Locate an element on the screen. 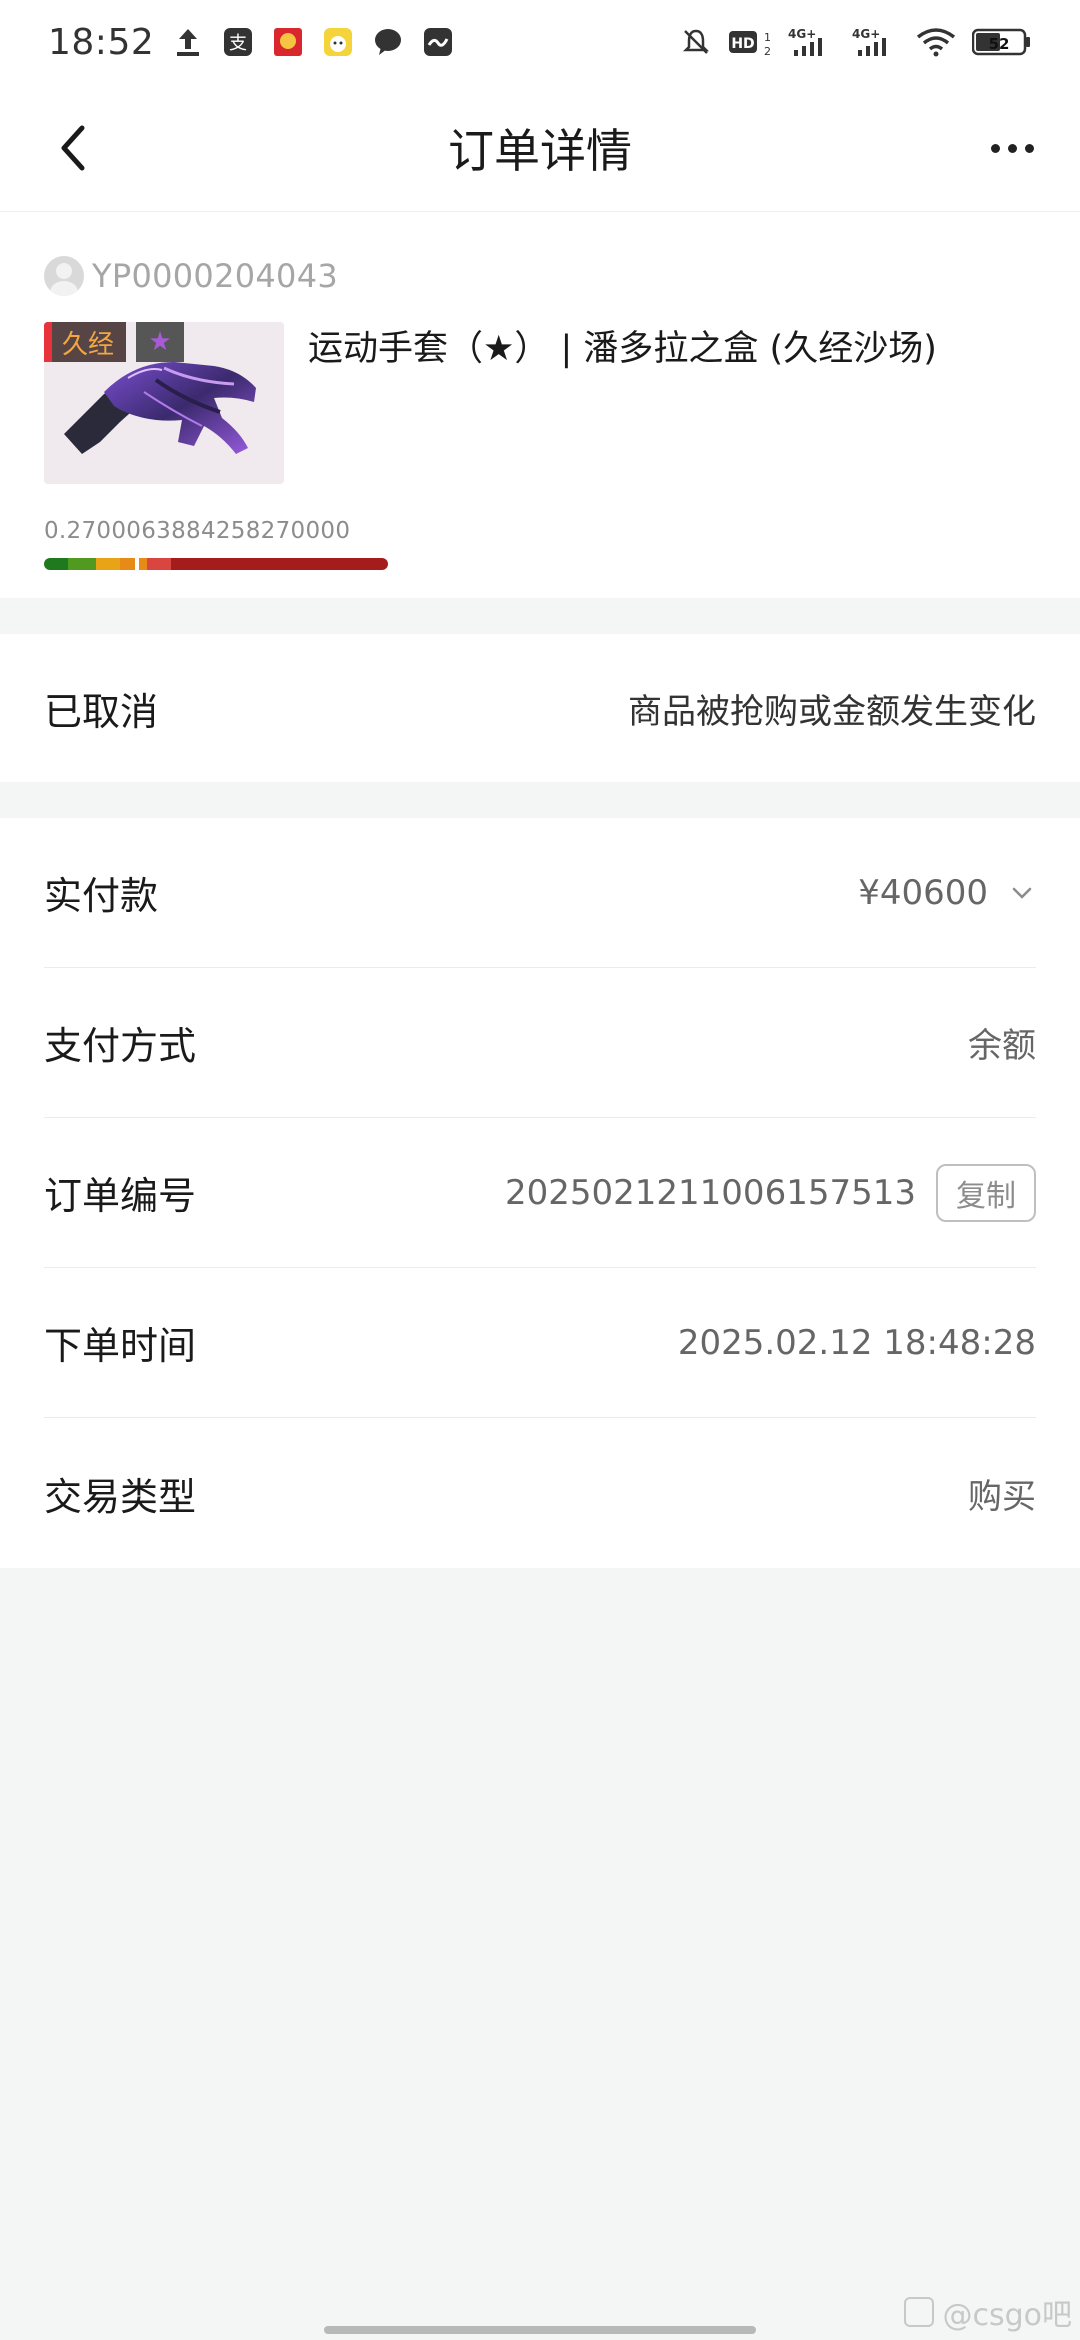 The width and height of the screenshot is (1080, 2340). upload-icon is located at coordinates (188, 42).